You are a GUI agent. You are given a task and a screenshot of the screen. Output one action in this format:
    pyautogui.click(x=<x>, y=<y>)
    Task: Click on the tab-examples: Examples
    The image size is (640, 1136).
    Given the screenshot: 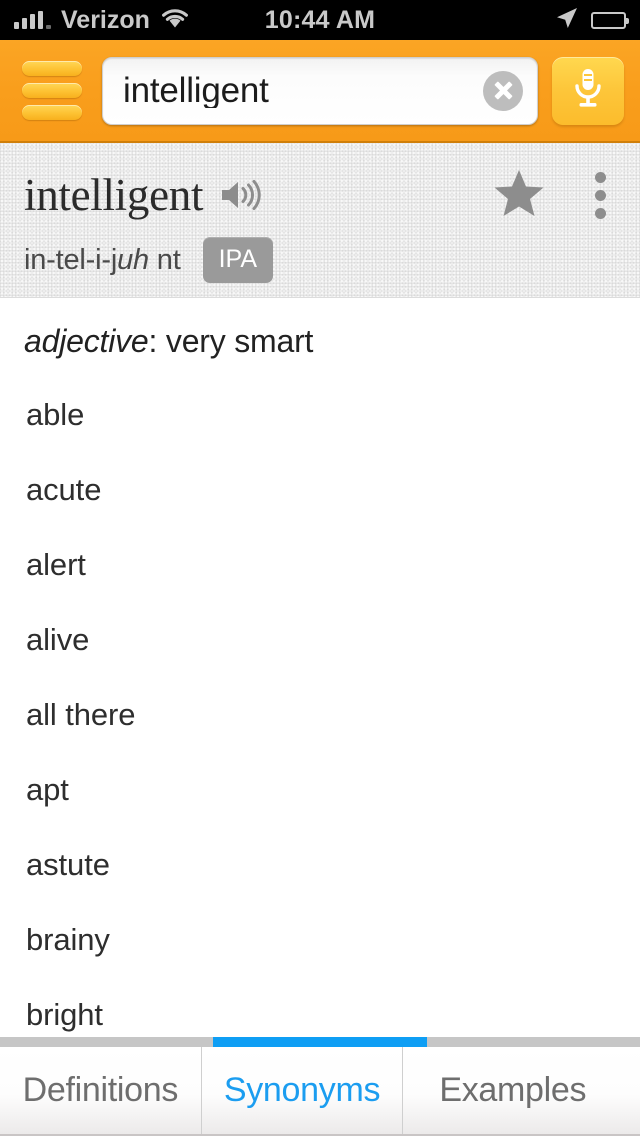 What is the action you would take?
    pyautogui.click(x=521, y=1090)
    